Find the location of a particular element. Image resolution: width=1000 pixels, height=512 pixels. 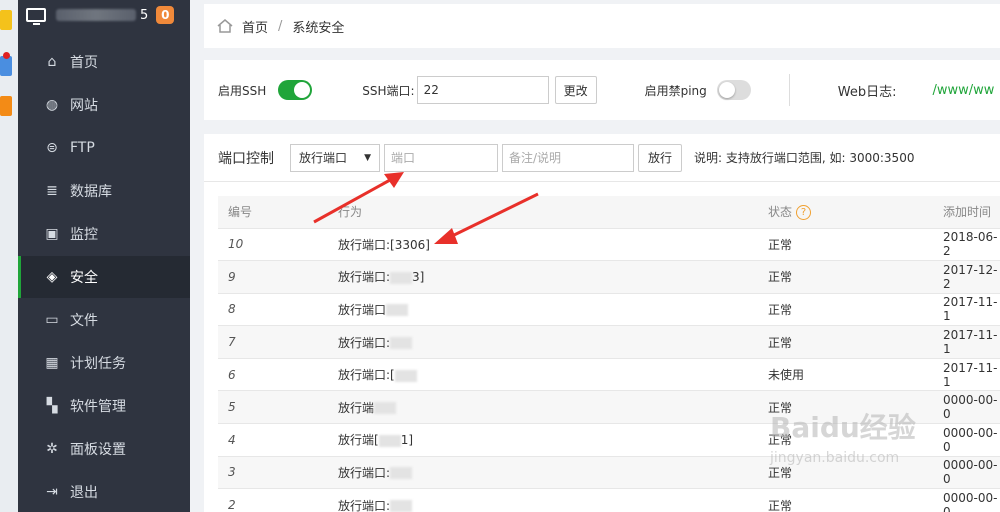

port-input: 端口 is located at coordinates (441, 157).